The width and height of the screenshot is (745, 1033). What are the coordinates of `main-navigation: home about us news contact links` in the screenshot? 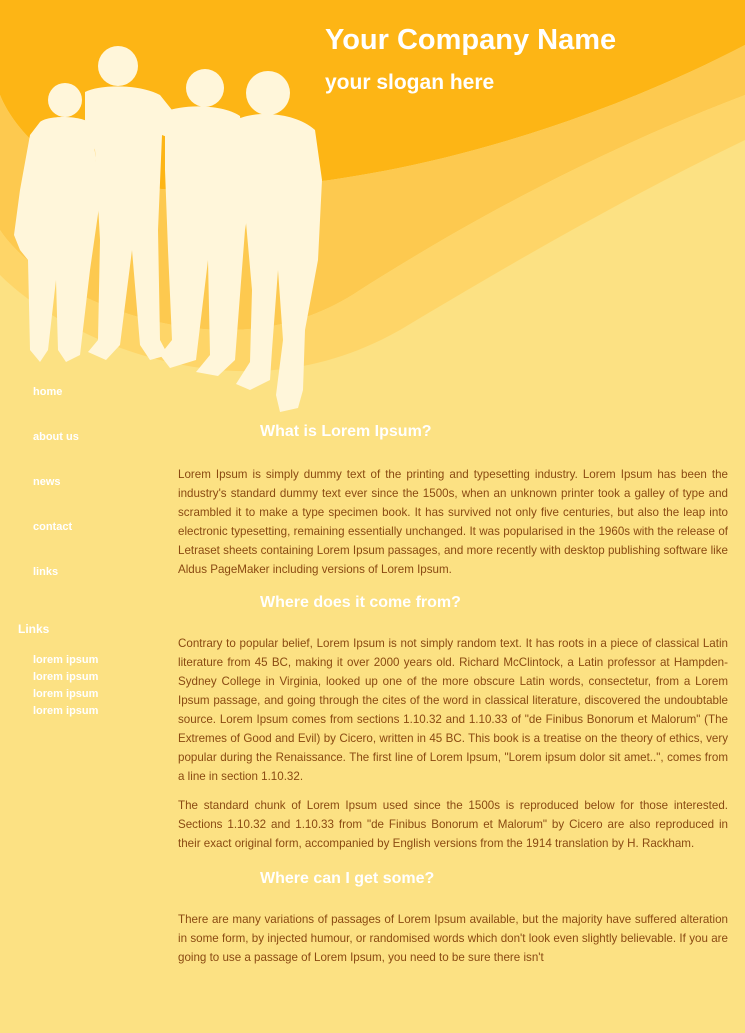 It's located at (56, 498).